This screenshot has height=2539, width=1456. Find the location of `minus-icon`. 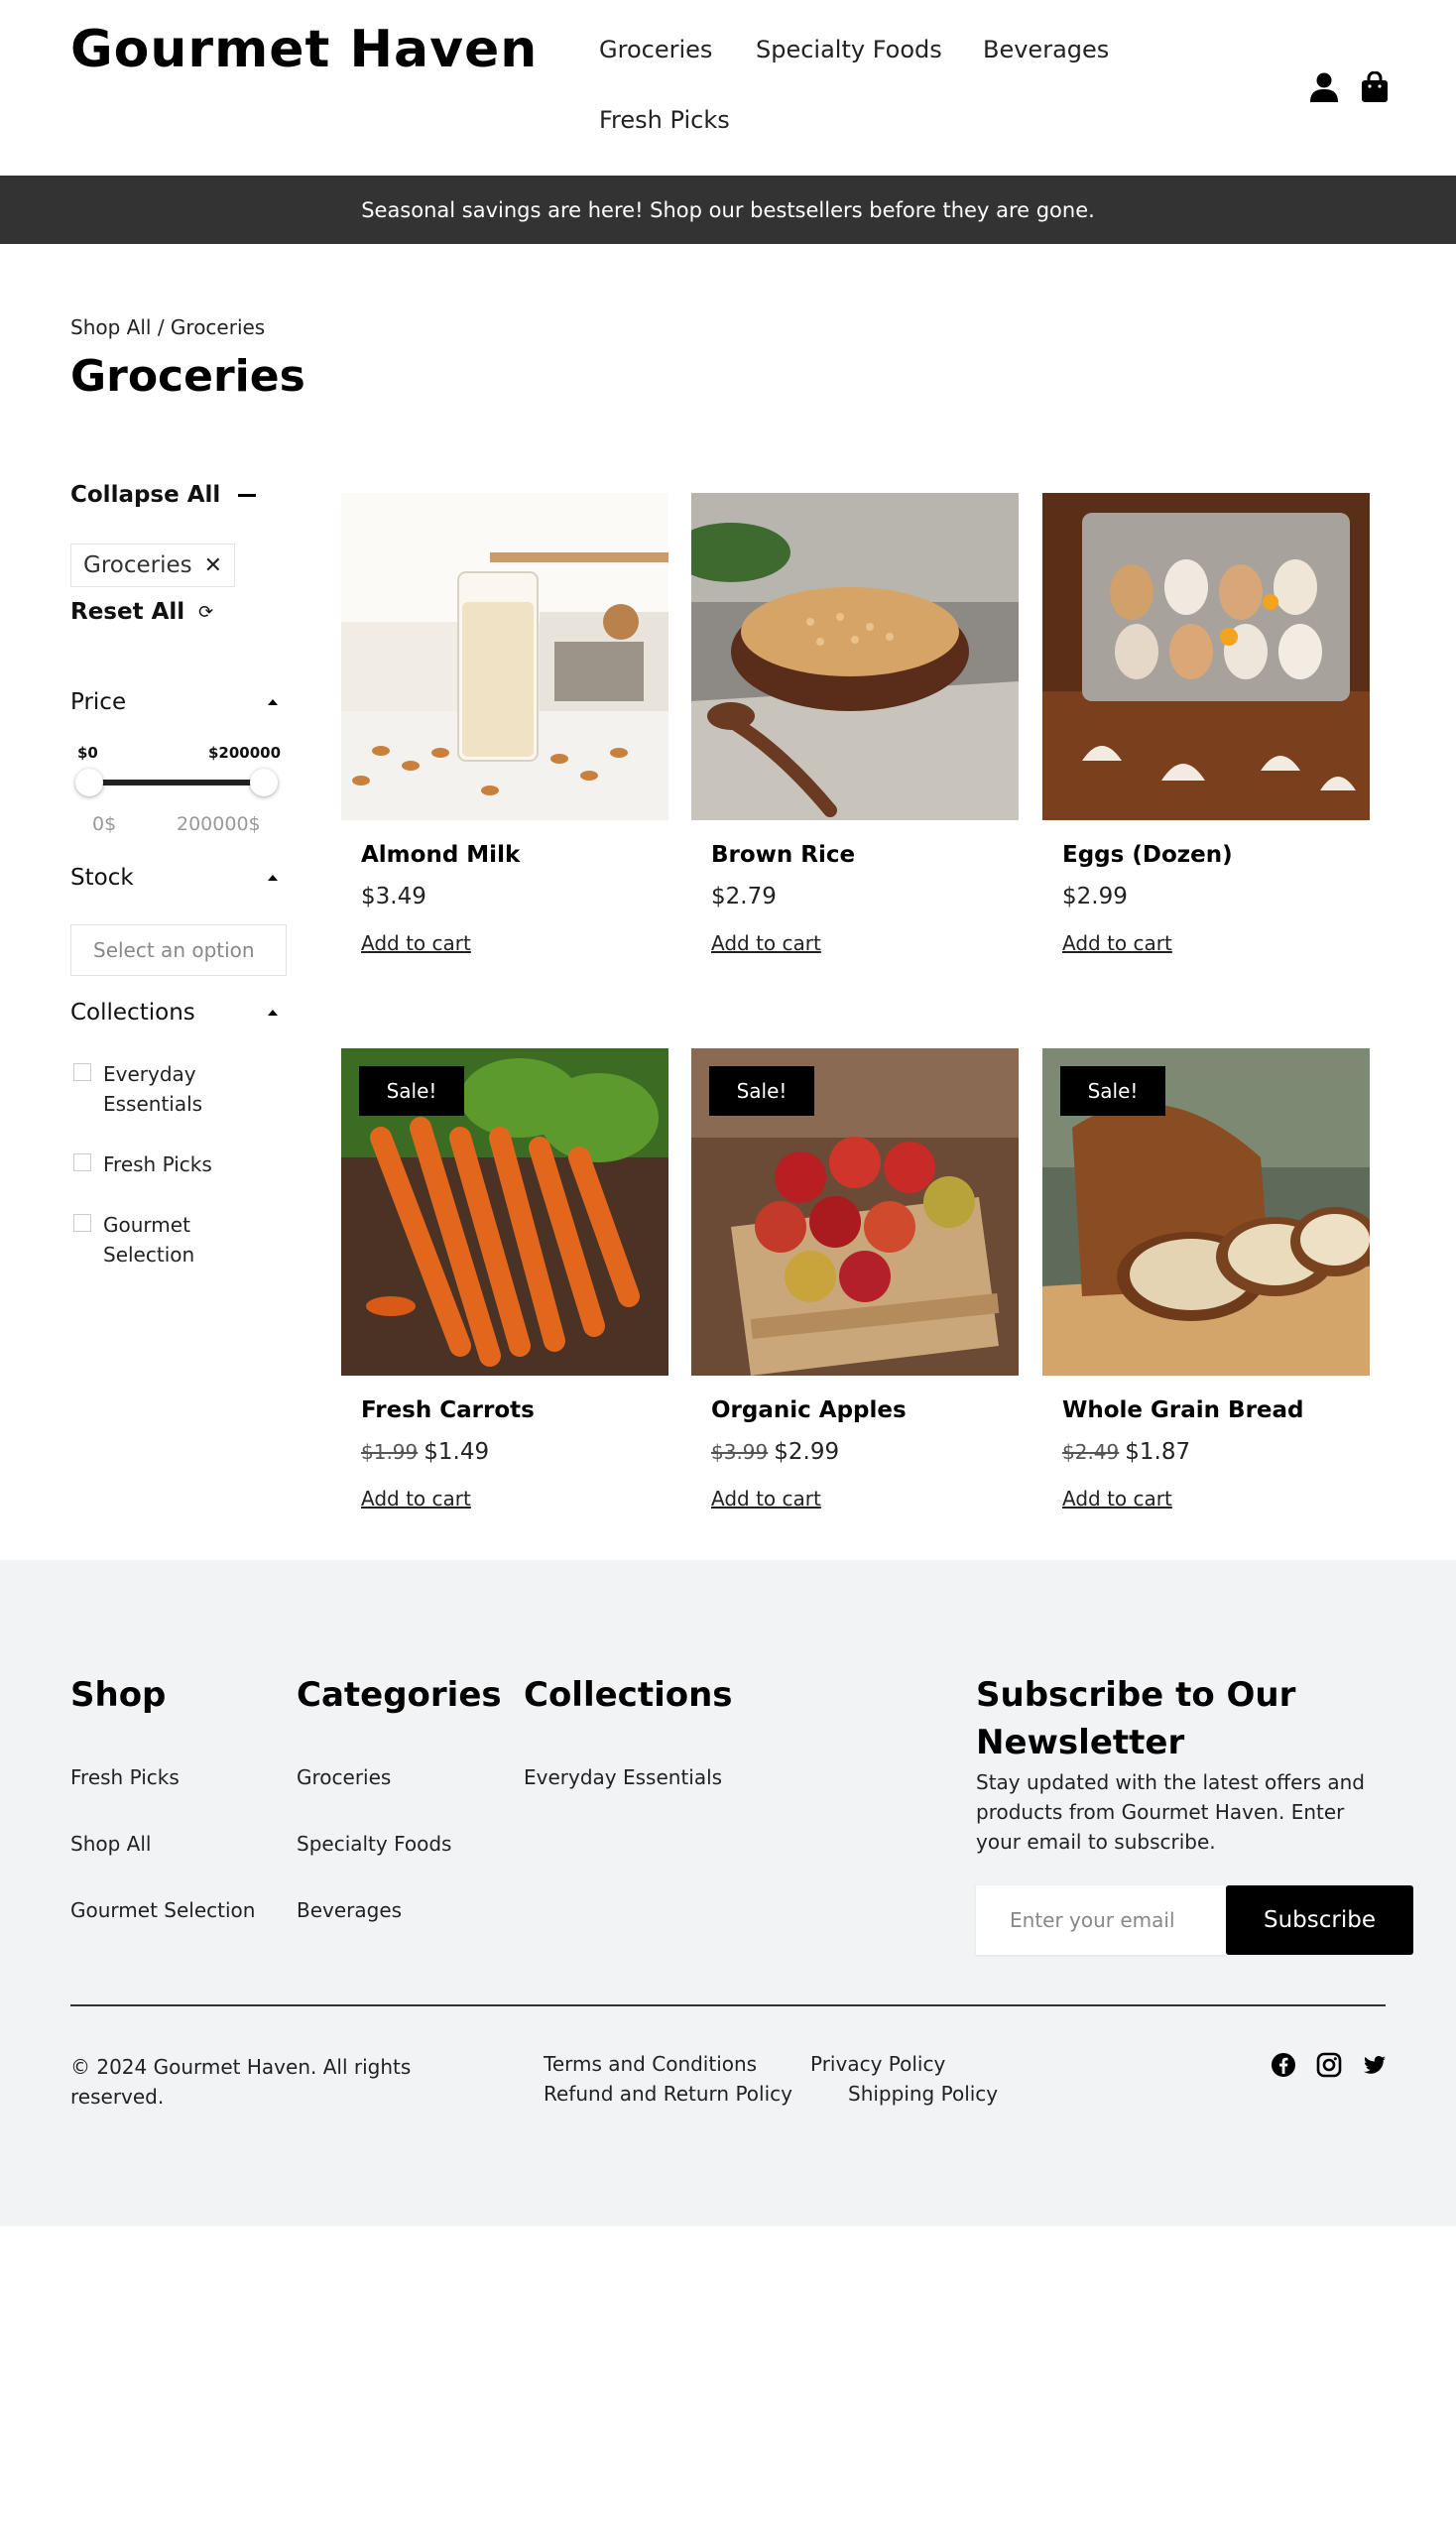

minus-icon is located at coordinates (247, 495).